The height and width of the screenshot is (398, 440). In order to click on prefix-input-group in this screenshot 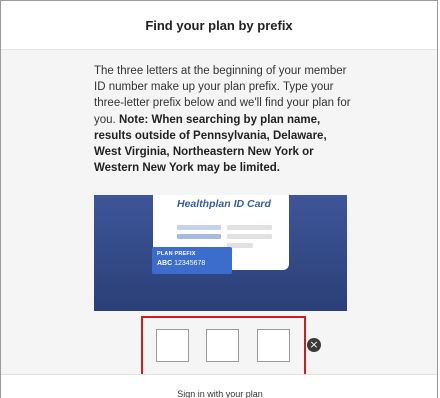, I will do `click(223, 347)`.